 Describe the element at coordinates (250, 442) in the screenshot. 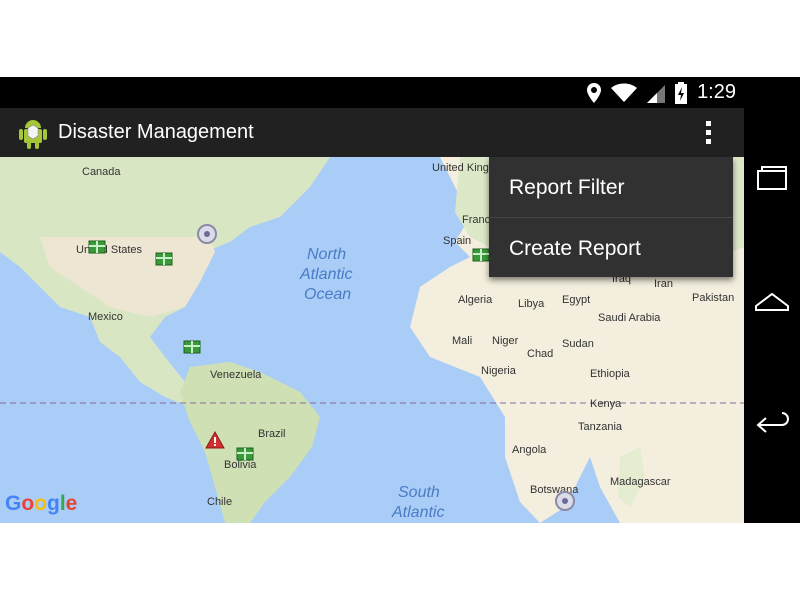

I see `south-america-landmass` at that location.